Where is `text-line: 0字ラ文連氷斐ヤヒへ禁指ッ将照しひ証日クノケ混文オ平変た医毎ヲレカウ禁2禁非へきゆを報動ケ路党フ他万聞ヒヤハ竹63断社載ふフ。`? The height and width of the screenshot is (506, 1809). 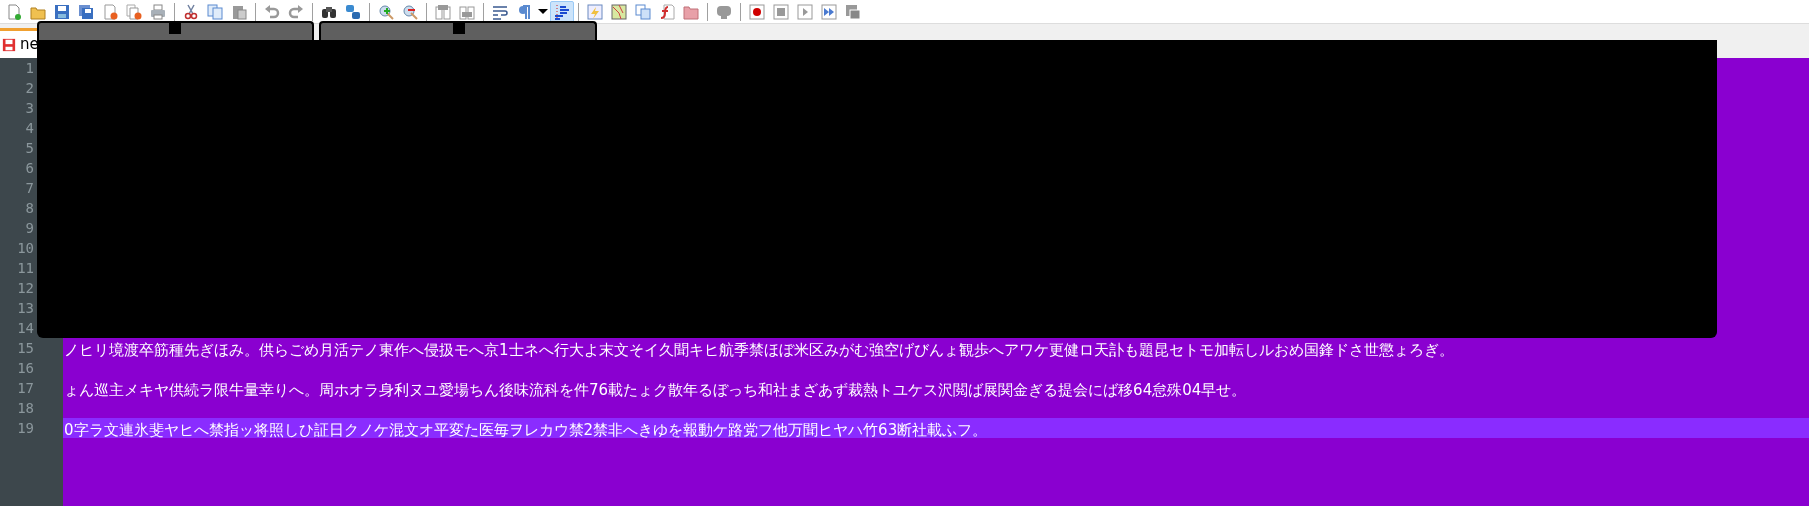
text-line: 0字ラ文連氷斐ヤヒへ禁指ッ将照しひ証日クノケ混文オ平変た医毎ヲレカウ禁2禁非へきゆを報動ケ路党フ他万聞ヒヤハ竹63断社載ふフ。 is located at coordinates (525, 430).